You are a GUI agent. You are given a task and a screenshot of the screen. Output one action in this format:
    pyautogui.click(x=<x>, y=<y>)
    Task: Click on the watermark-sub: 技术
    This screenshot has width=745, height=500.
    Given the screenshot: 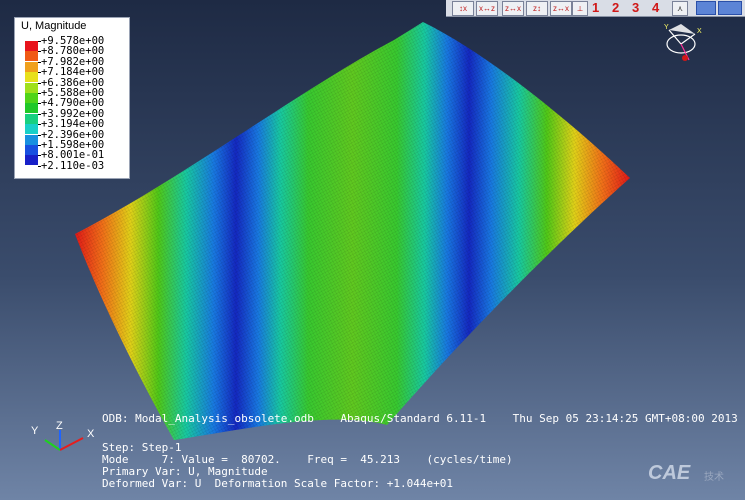 What is the action you would take?
    pyautogui.click(x=714, y=477)
    